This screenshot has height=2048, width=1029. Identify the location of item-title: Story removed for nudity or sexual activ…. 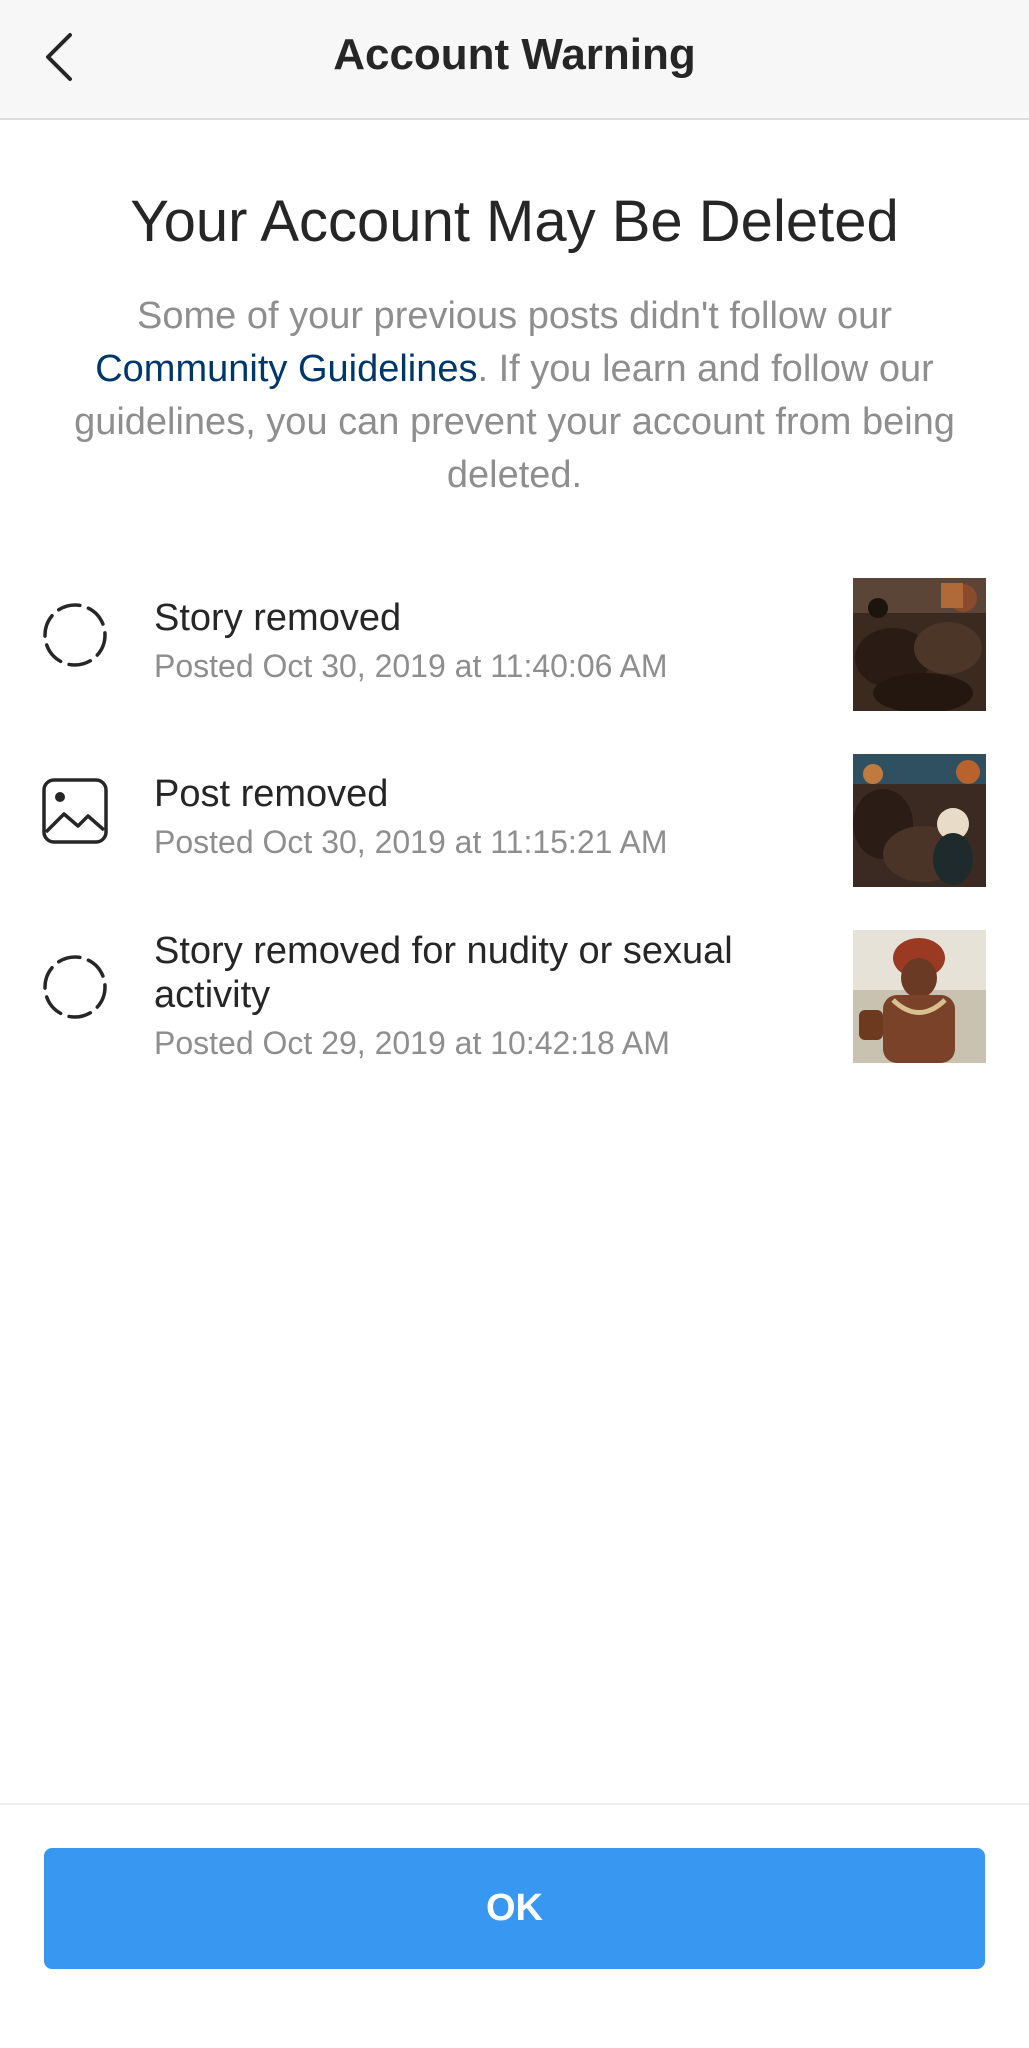
(443, 973).